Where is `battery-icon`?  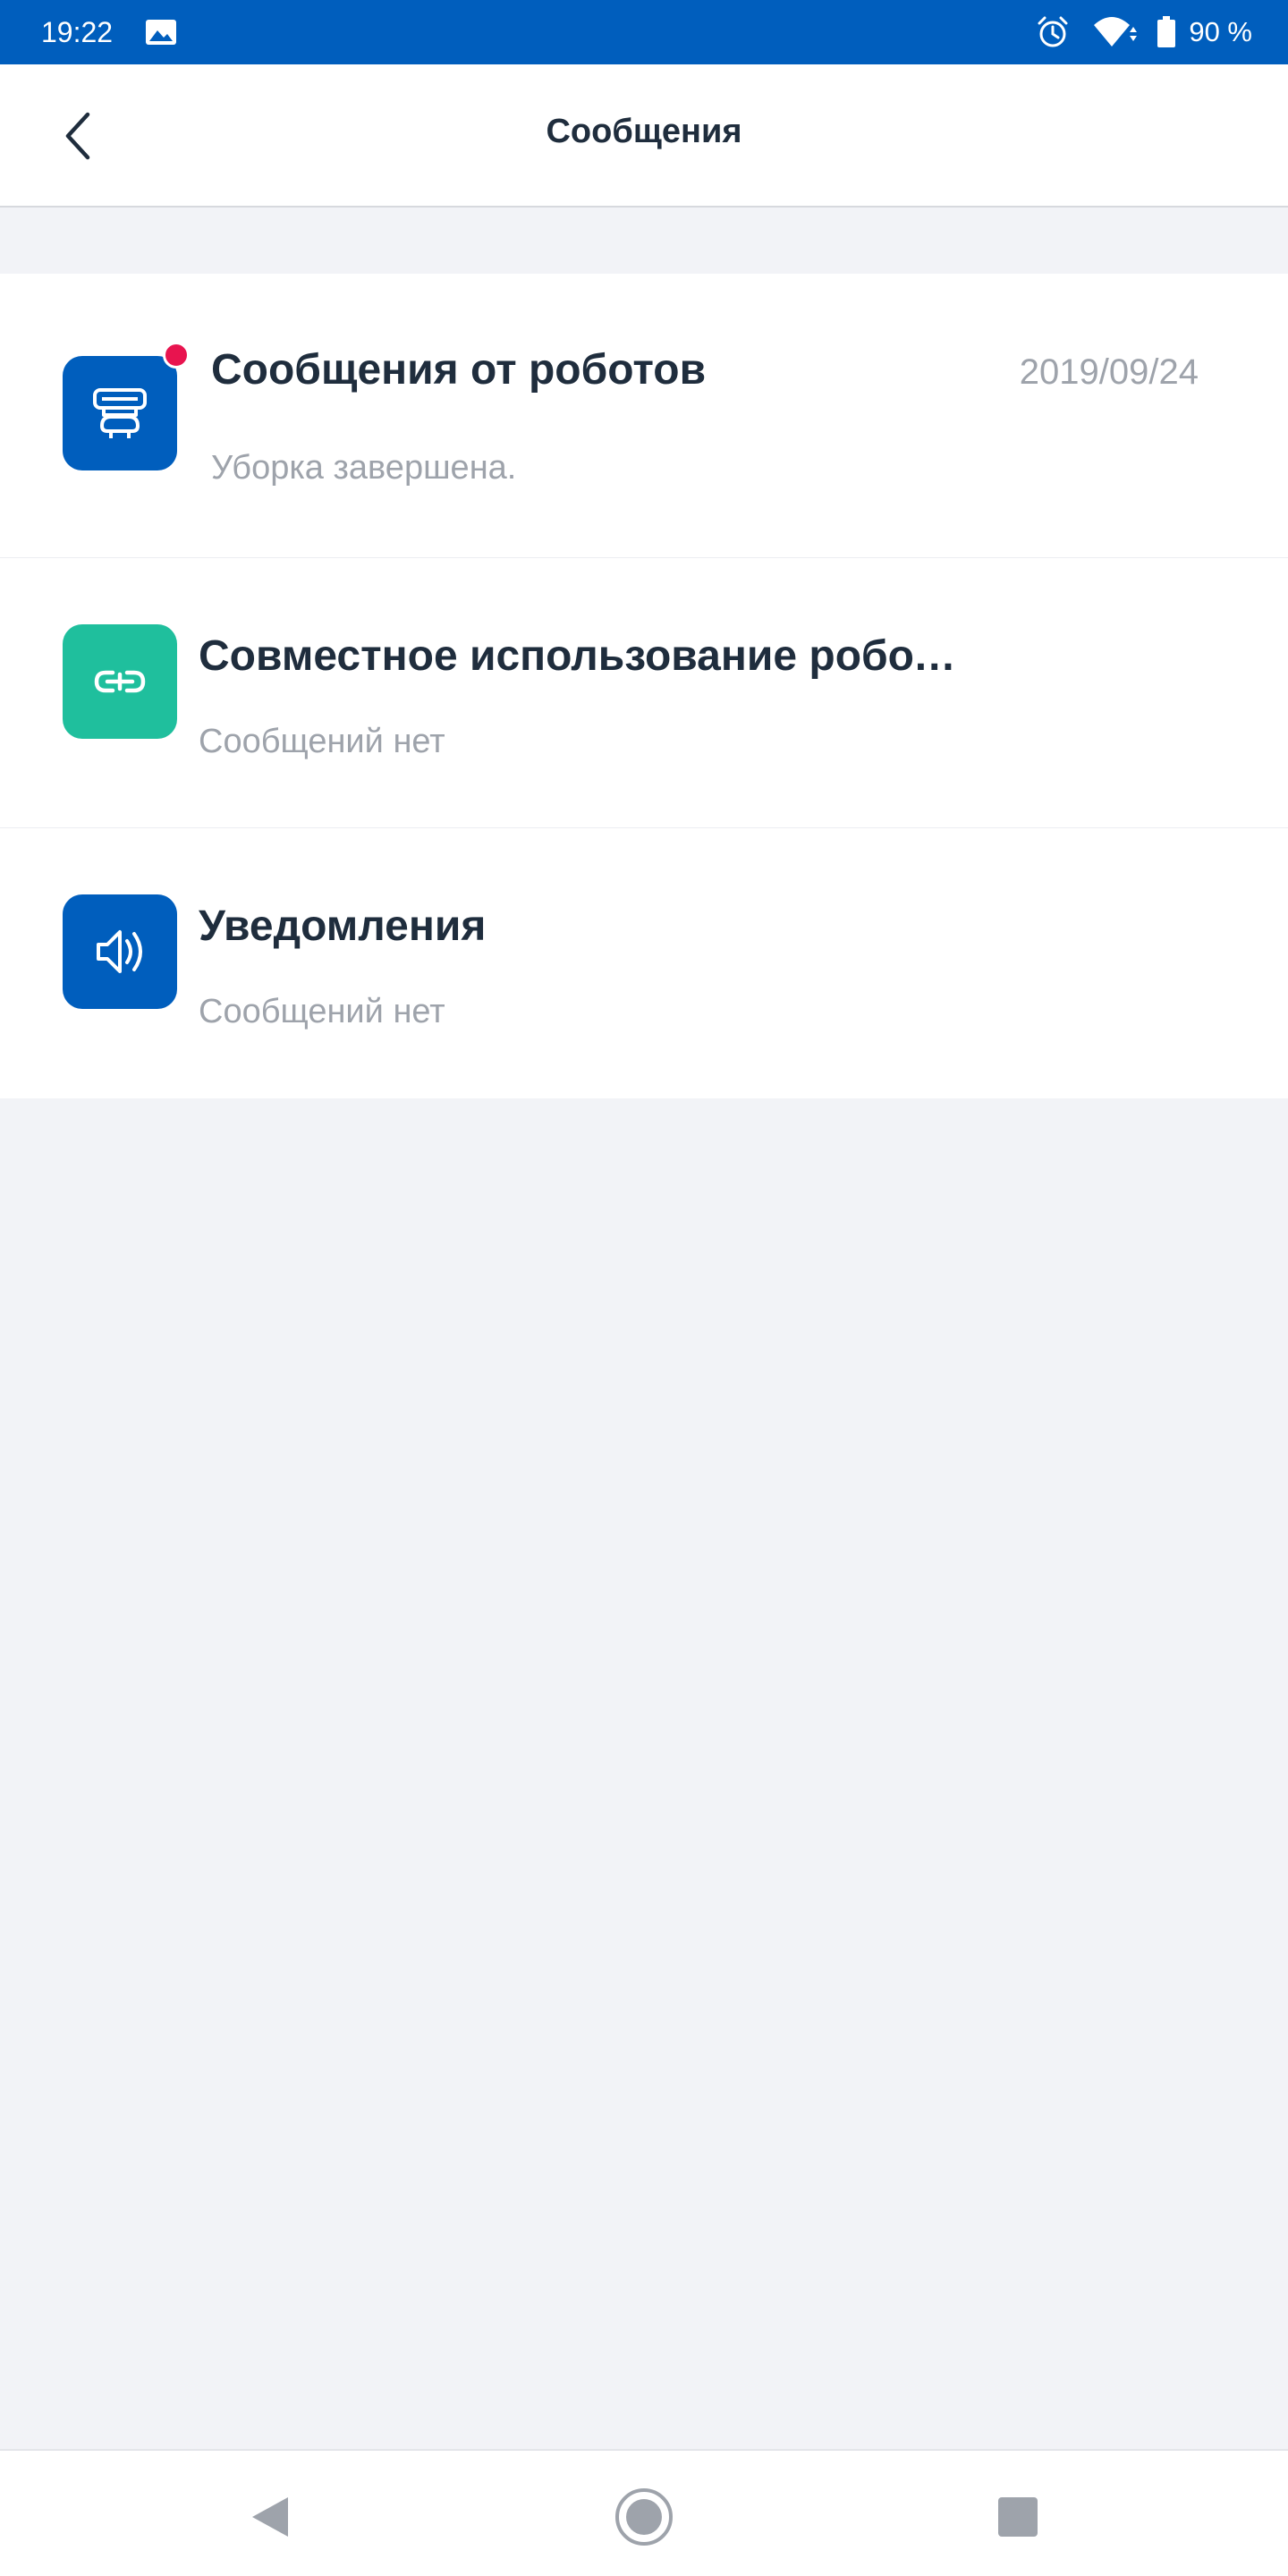
battery-icon is located at coordinates (1166, 31).